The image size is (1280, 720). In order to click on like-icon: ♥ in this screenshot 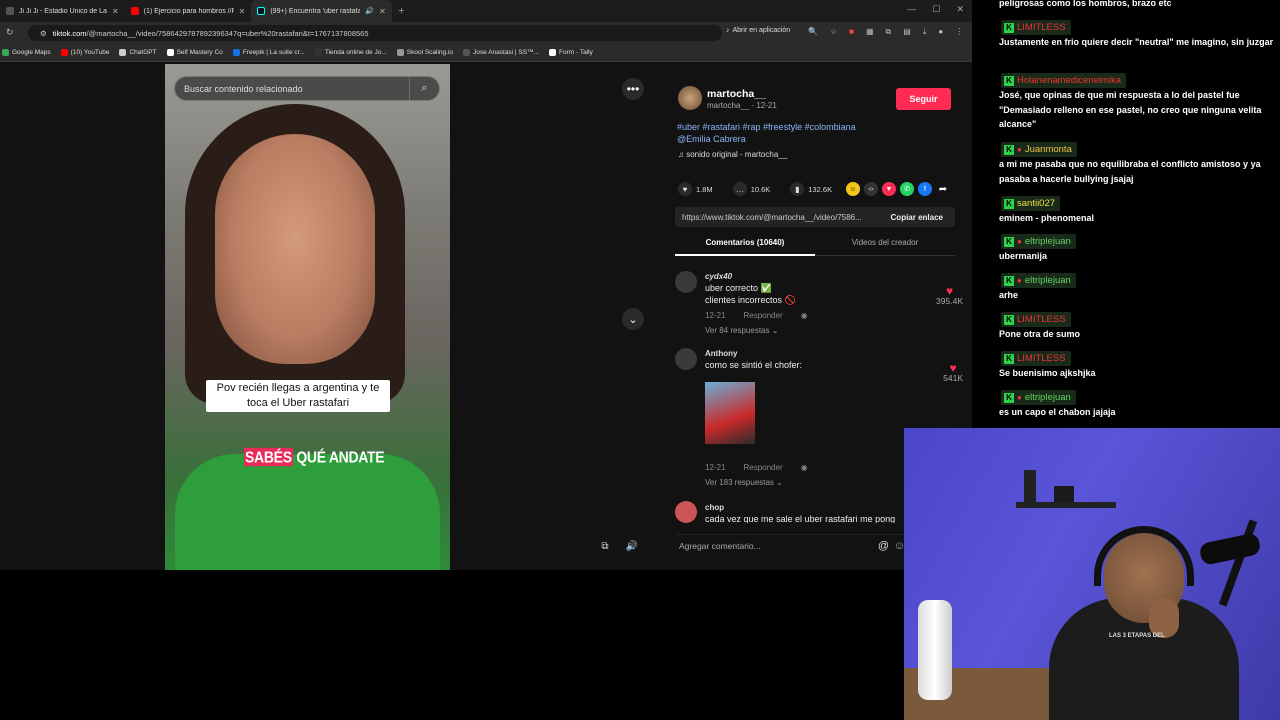, I will do `click(685, 189)`.